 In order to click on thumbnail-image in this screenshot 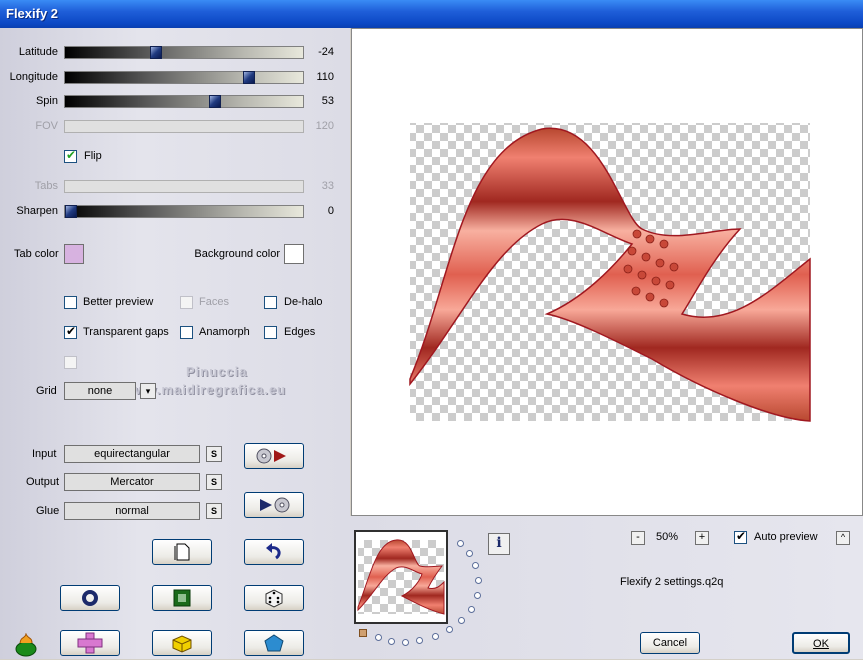, I will do `click(401, 577)`.